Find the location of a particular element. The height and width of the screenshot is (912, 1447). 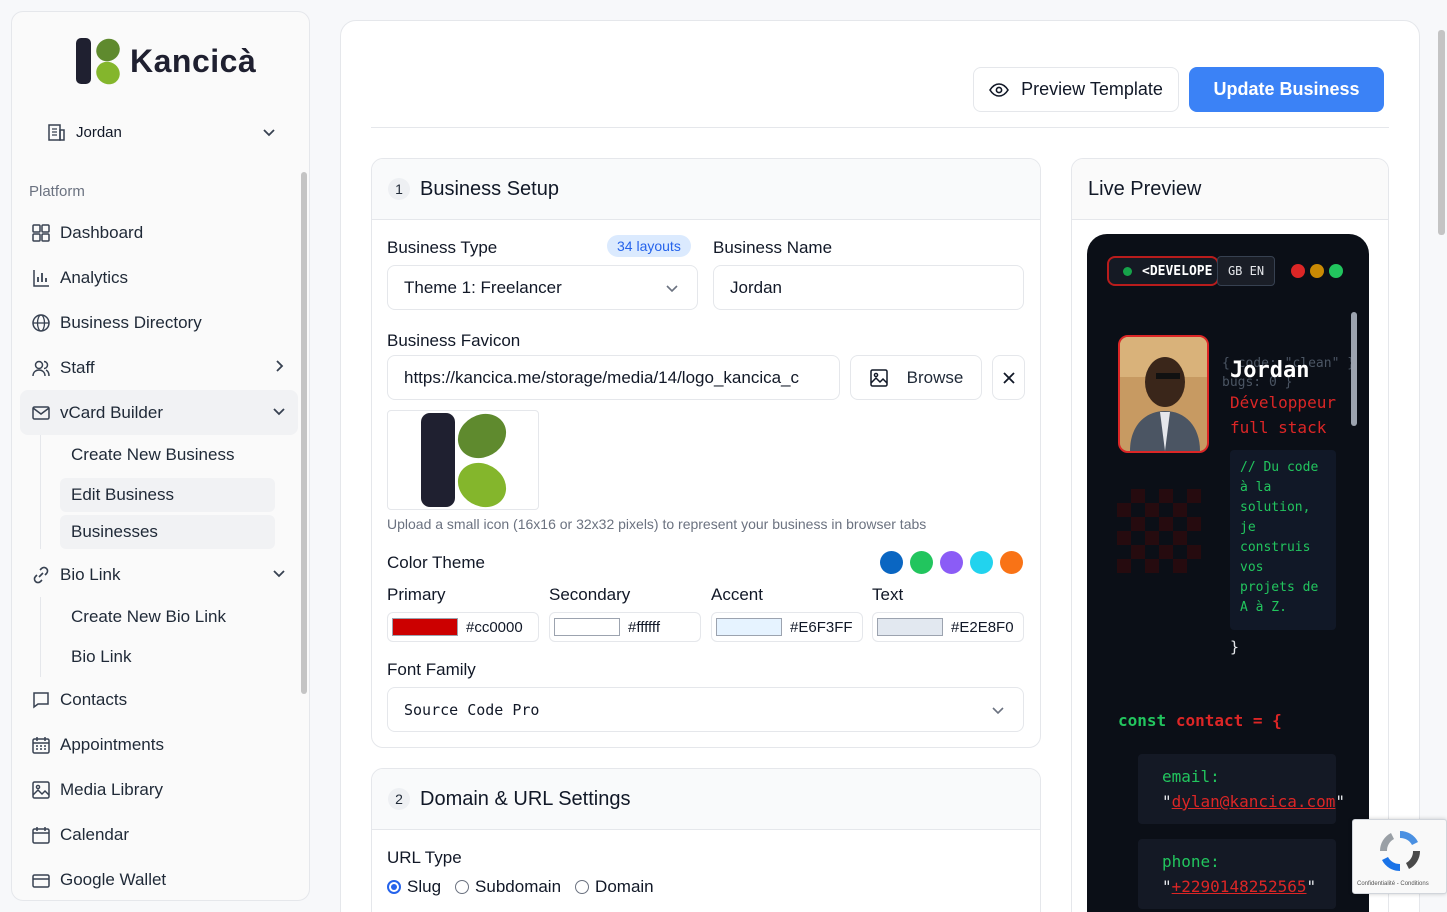

sidebar-item-bio-link: Bio Link is located at coordinates (159, 574).